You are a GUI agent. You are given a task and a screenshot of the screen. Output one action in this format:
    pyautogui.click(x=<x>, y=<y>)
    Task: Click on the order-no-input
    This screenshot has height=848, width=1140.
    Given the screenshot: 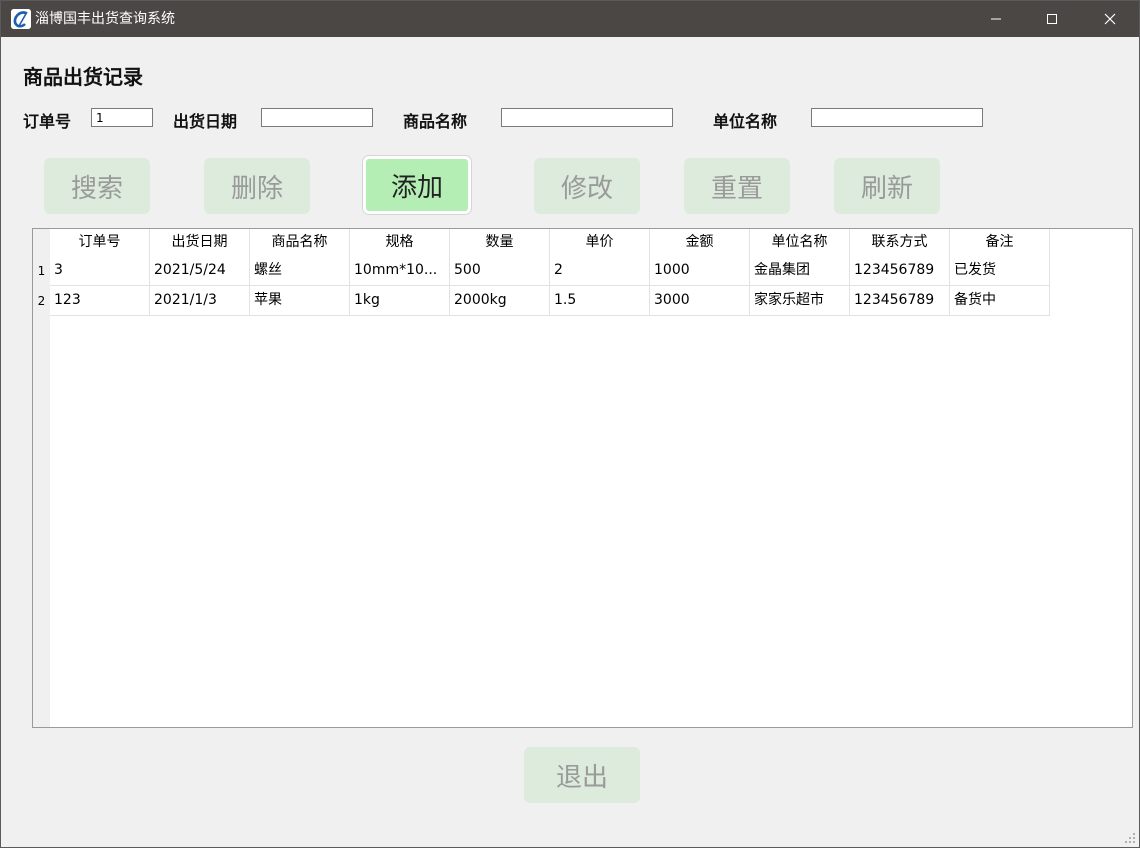 What is the action you would take?
    pyautogui.click(x=122, y=117)
    